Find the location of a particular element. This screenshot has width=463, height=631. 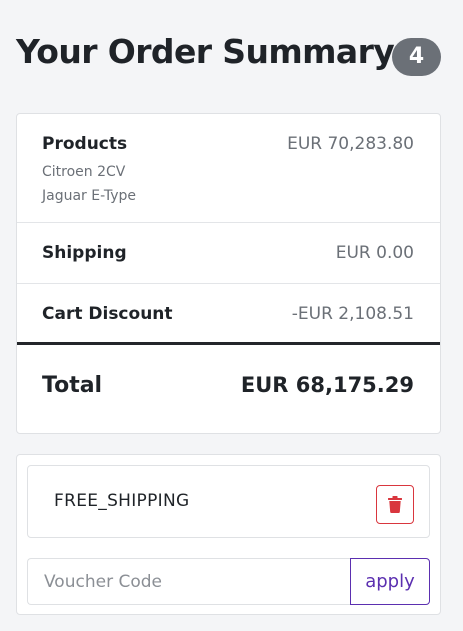

remove-voucher-button is located at coordinates (395, 504).